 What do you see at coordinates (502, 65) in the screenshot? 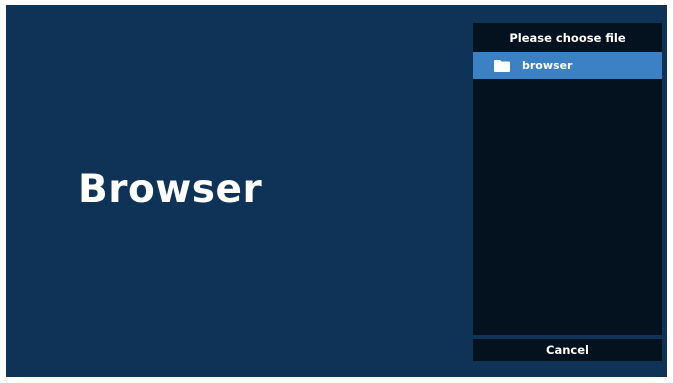
I see `folder-icon` at bounding box center [502, 65].